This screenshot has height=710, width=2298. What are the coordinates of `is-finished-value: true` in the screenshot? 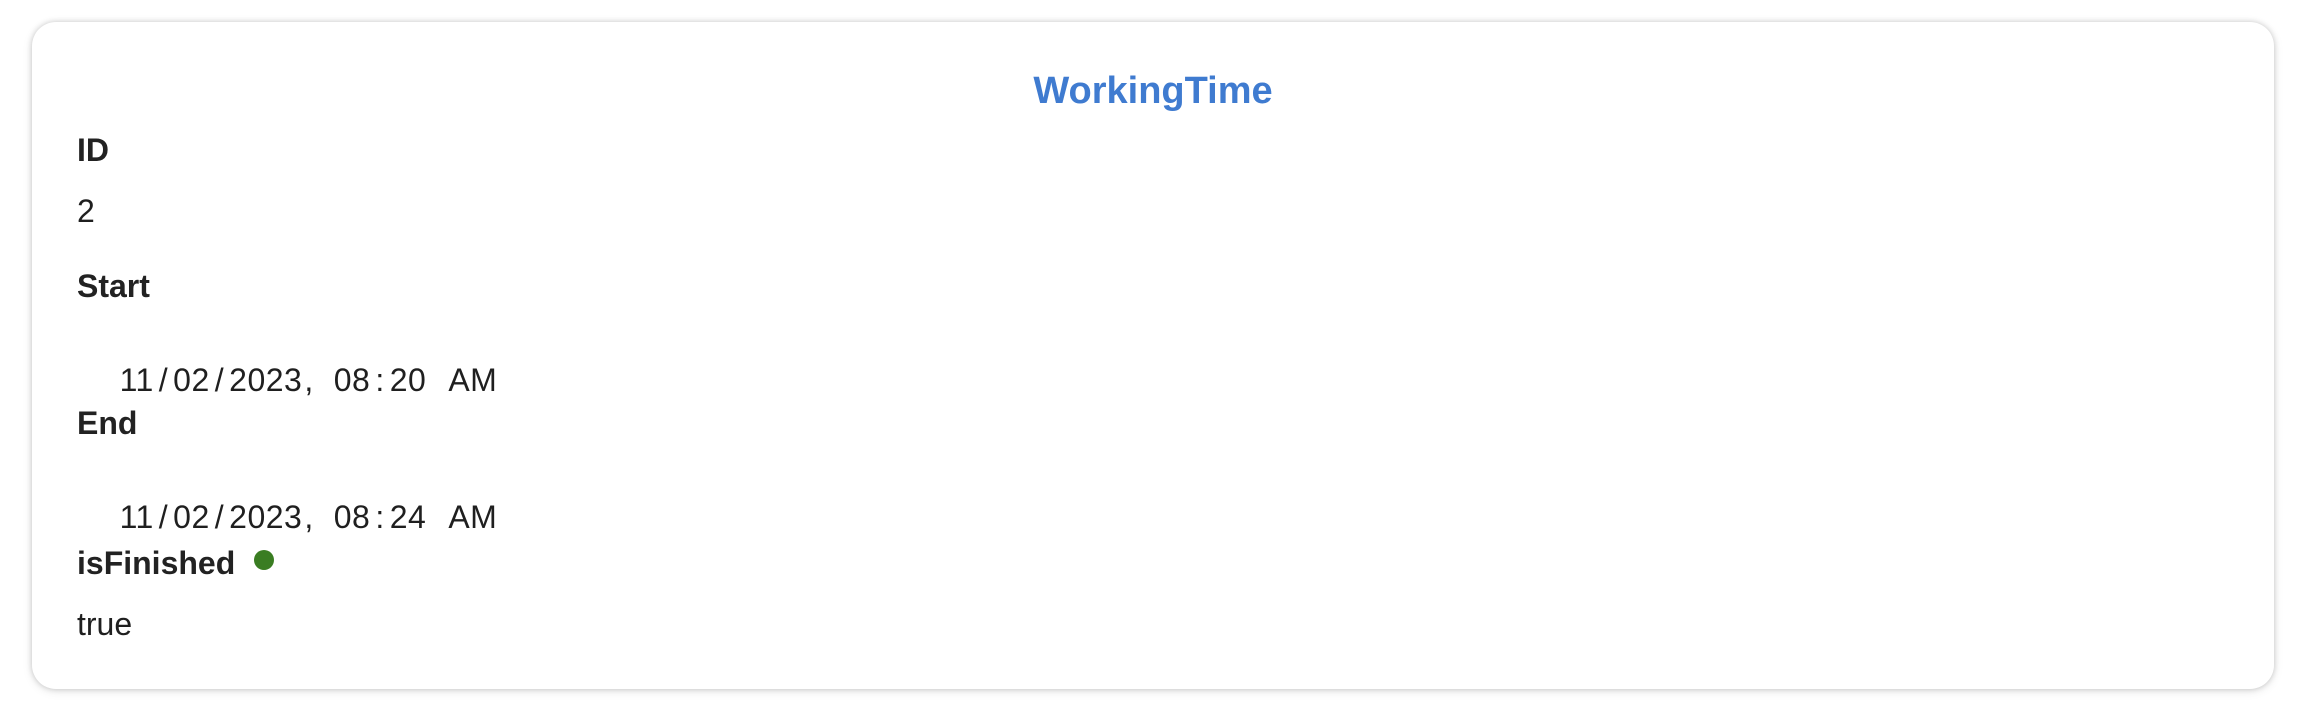 It's located at (105, 624).